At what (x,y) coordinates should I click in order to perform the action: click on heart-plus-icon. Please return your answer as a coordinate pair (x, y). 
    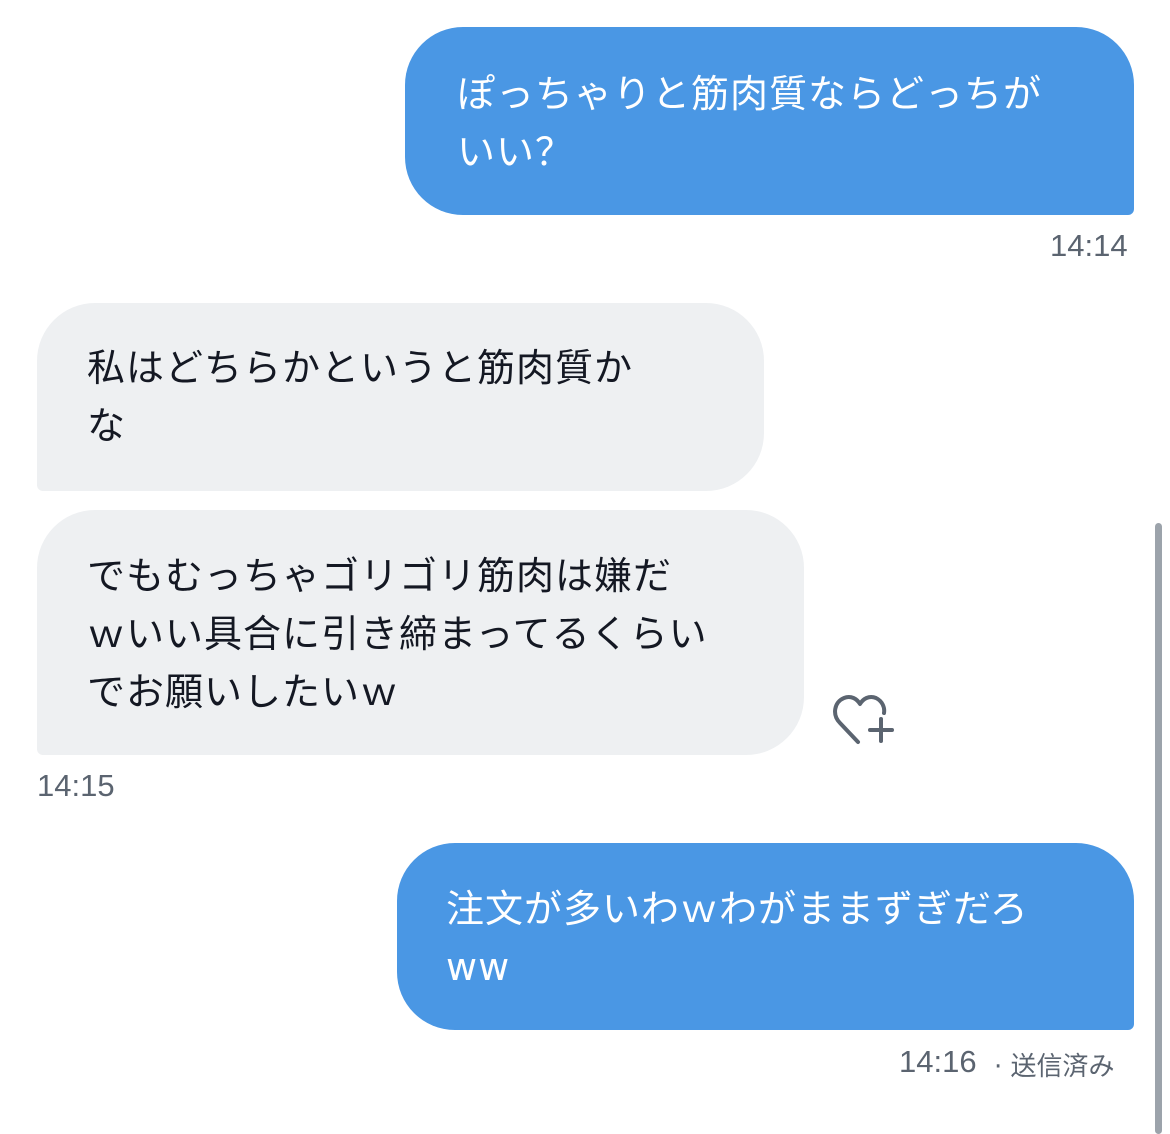
    Looking at the image, I should click on (863, 719).